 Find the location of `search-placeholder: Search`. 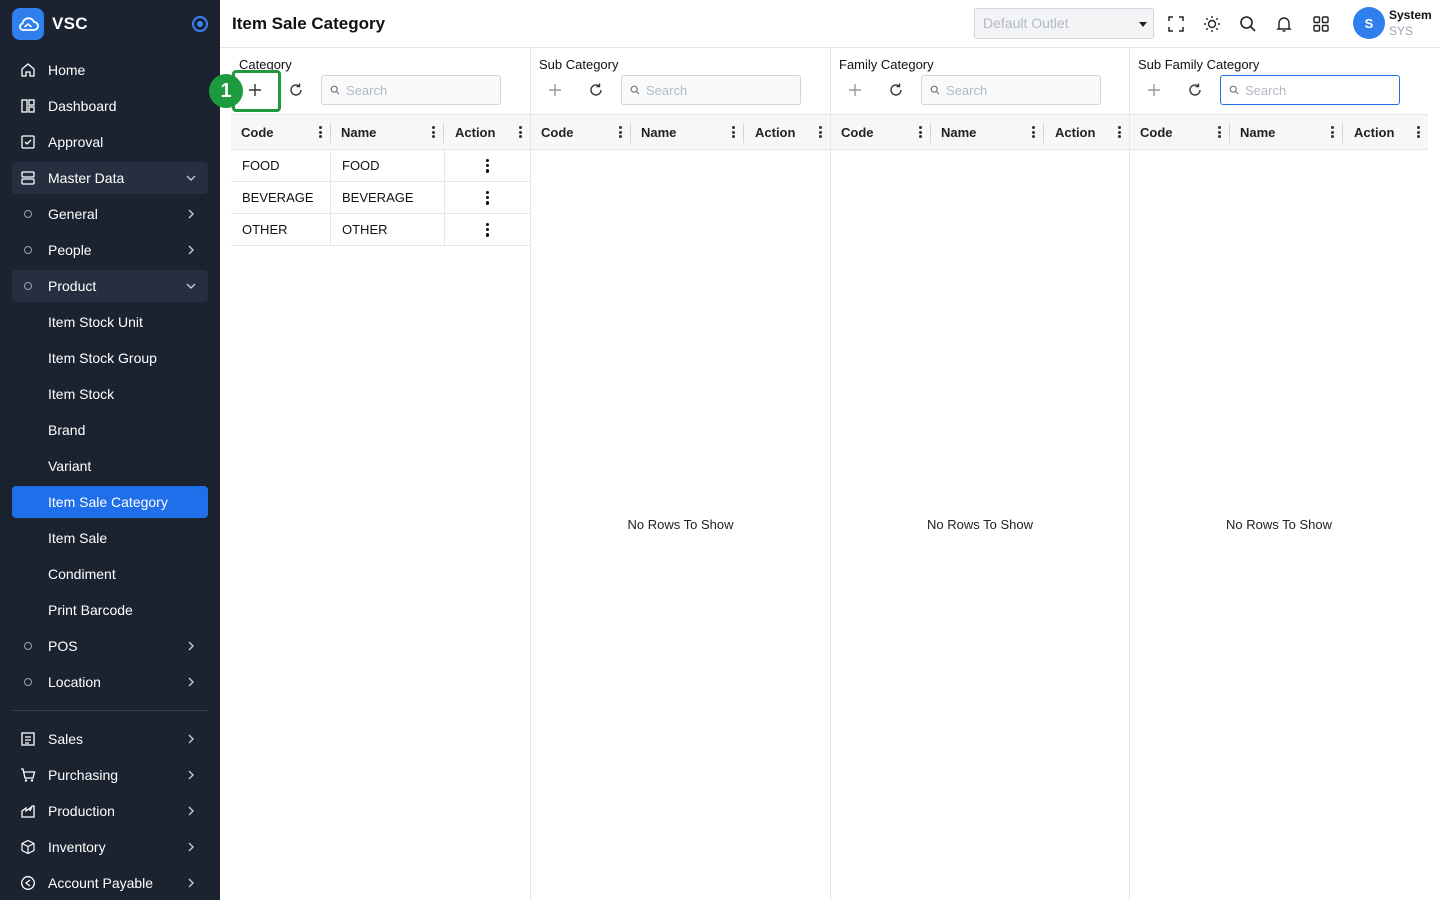

search-placeholder: Search is located at coordinates (367, 90).